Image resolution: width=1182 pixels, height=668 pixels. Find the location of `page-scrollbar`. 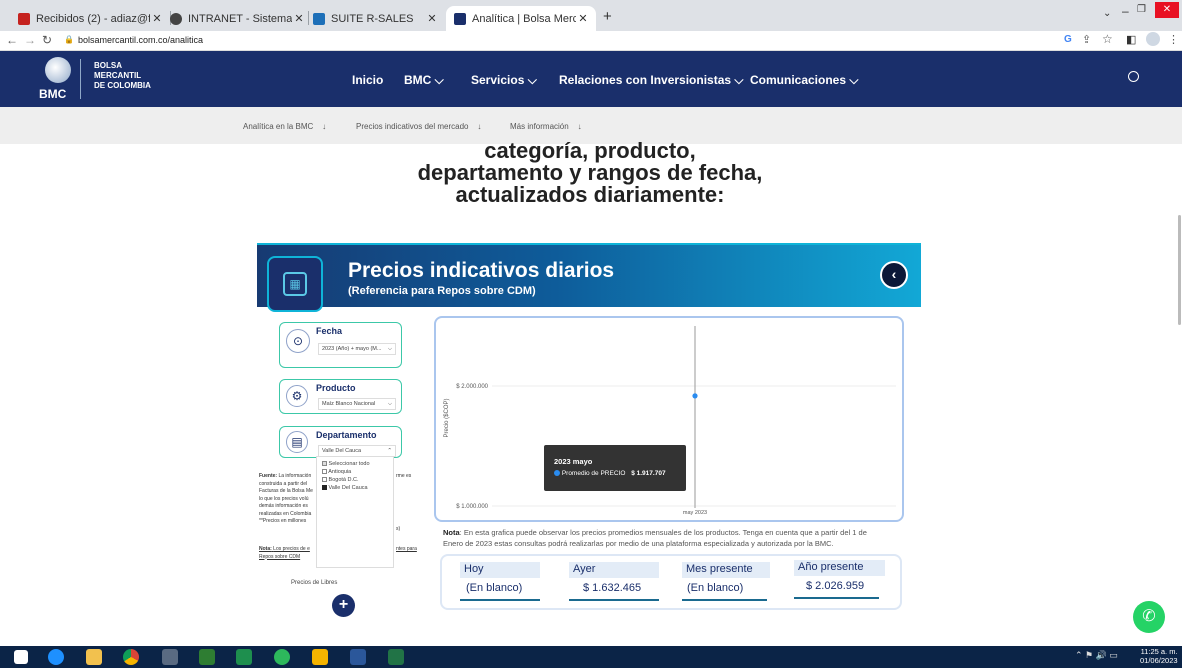

page-scrollbar is located at coordinates (1179, 270).